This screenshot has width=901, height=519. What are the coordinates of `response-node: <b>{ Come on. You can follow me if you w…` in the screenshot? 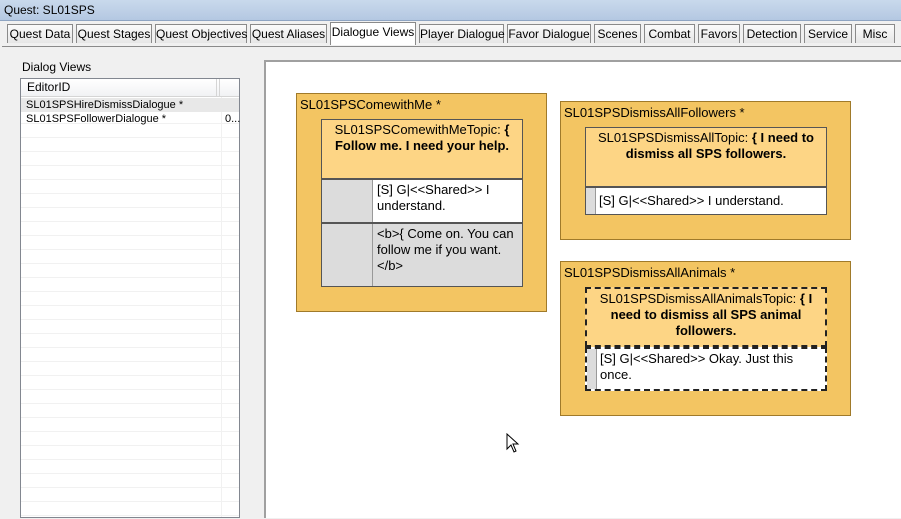 It's located at (422, 255).